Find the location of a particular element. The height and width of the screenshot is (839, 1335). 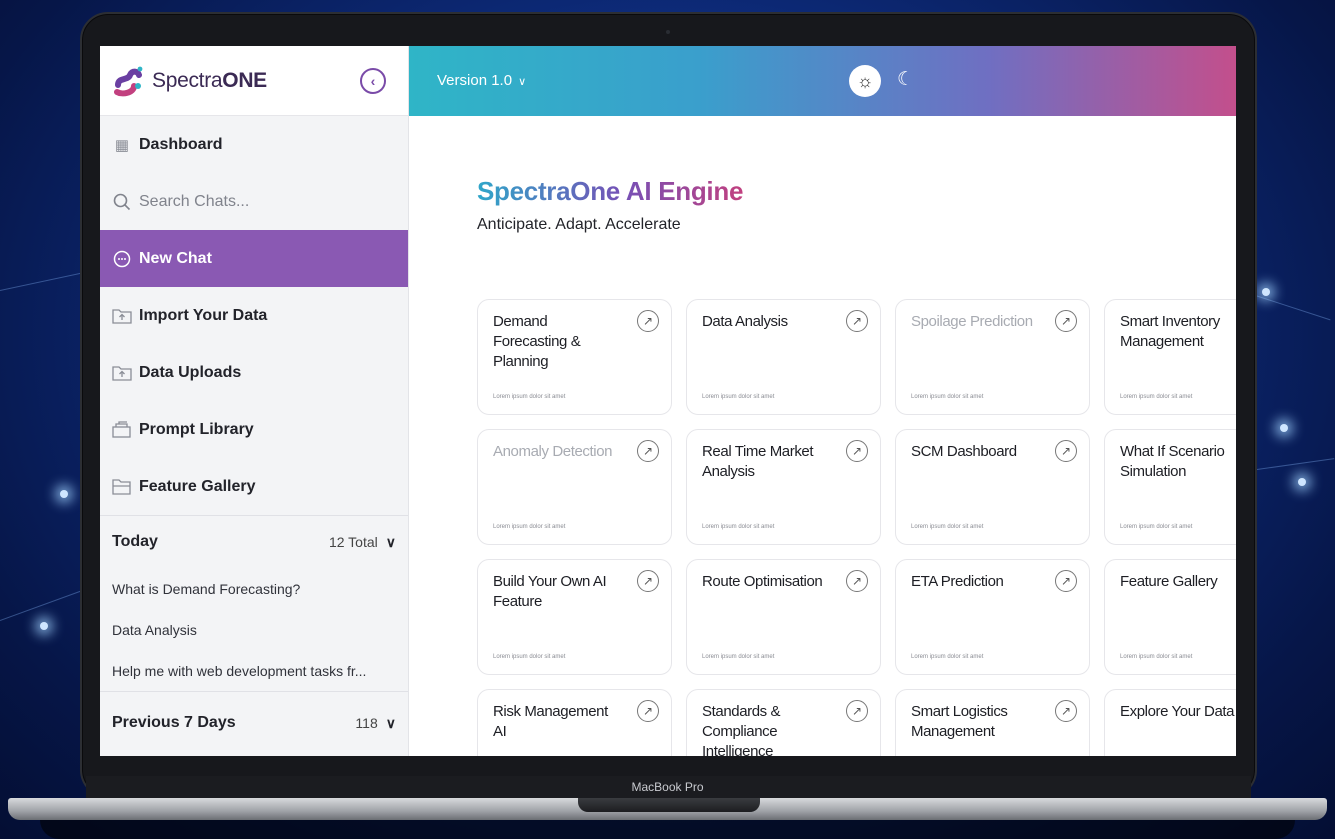

previous-7-days-section: Previous 7 Days 118 ∨ is located at coordinates (254, 722).